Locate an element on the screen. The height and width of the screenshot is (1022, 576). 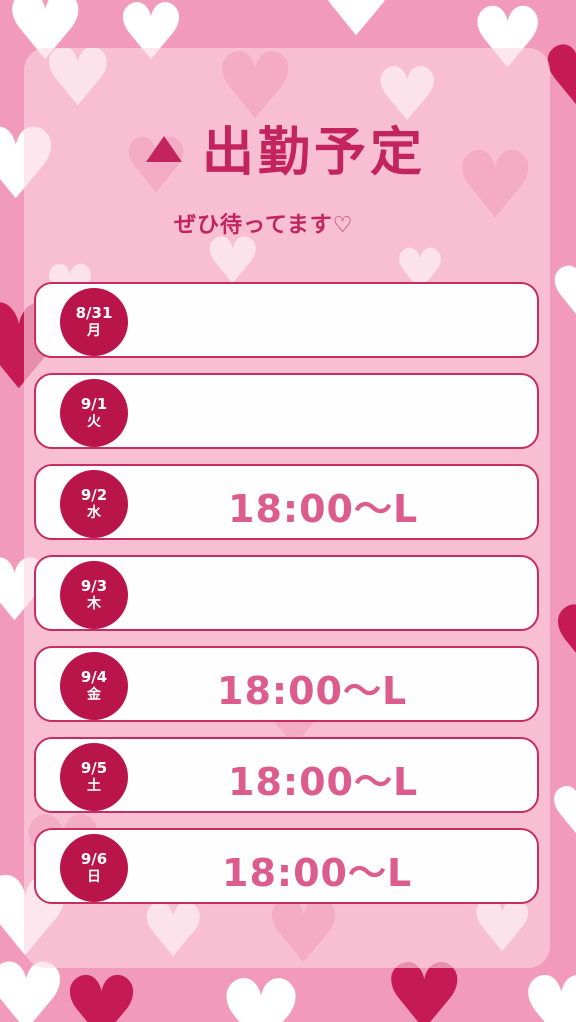
page-title: 出勤予定 is located at coordinates (286, 147).